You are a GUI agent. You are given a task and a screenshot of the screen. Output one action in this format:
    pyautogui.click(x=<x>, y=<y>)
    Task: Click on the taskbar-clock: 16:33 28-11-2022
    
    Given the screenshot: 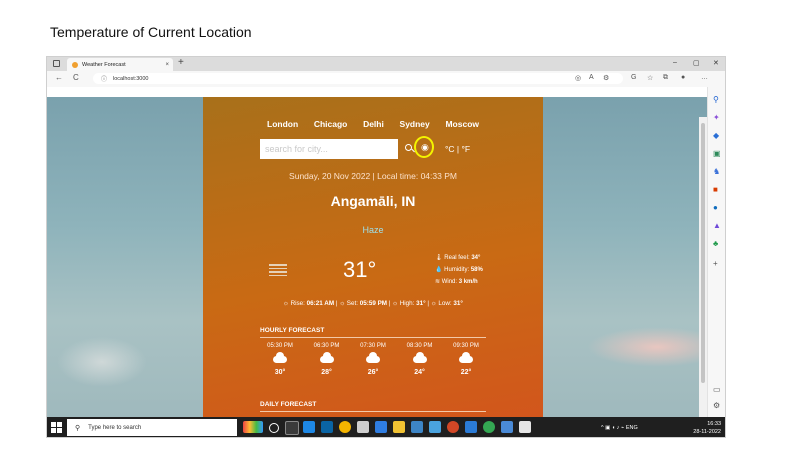 What is the action you would take?
    pyautogui.click(x=707, y=428)
    